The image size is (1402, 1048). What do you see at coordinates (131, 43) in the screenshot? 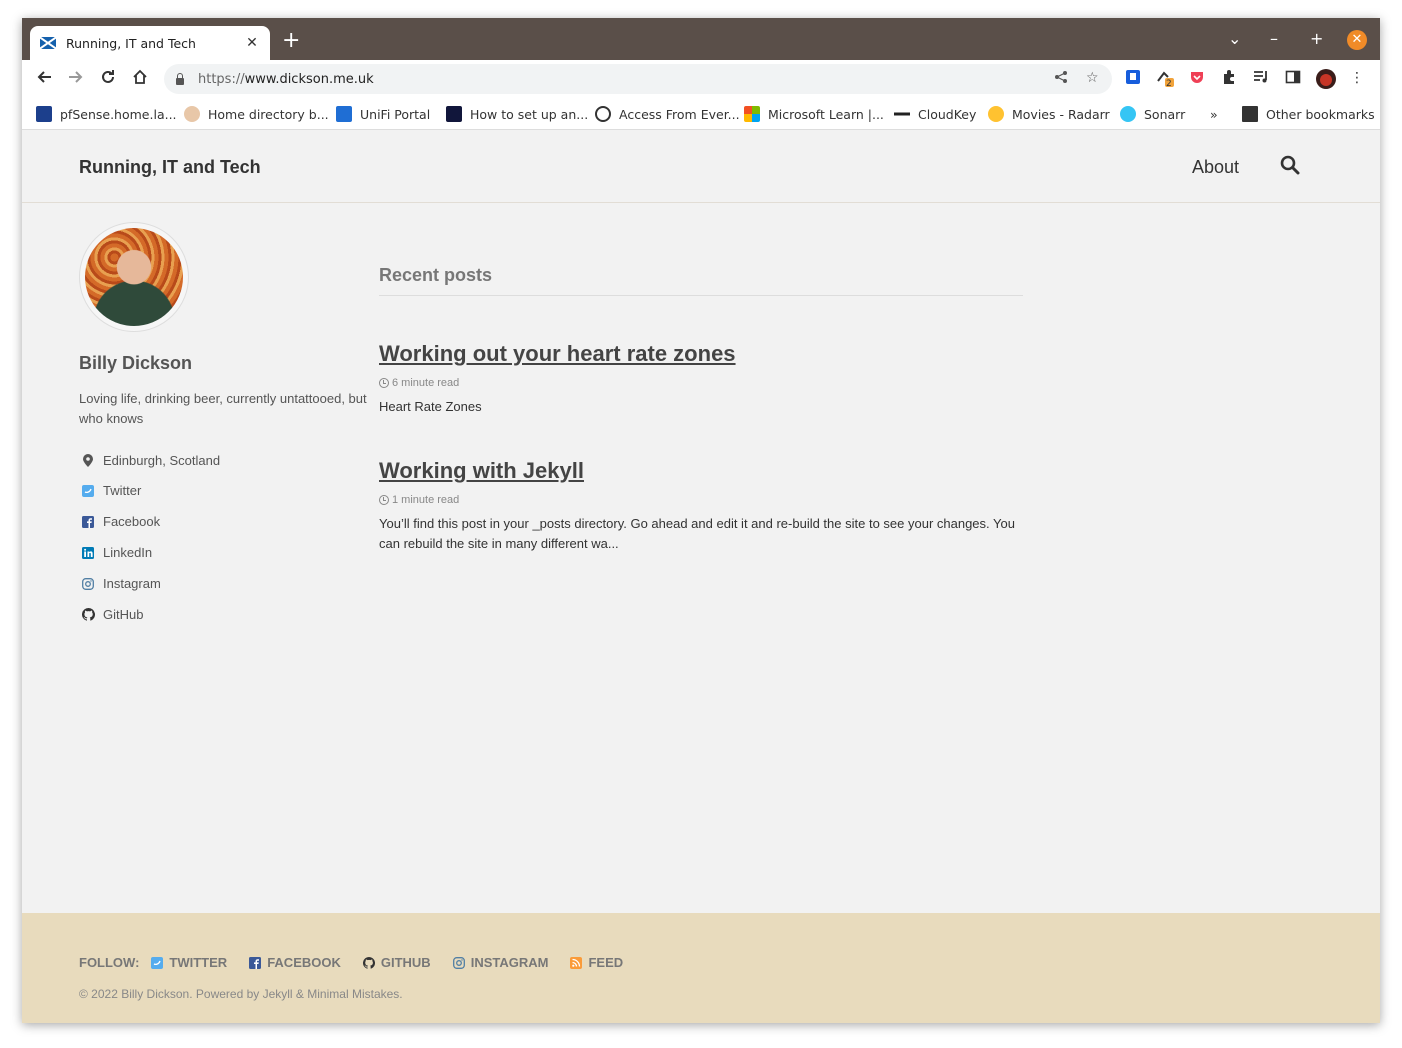
I see `tab-title: Running, IT and Tech` at bounding box center [131, 43].